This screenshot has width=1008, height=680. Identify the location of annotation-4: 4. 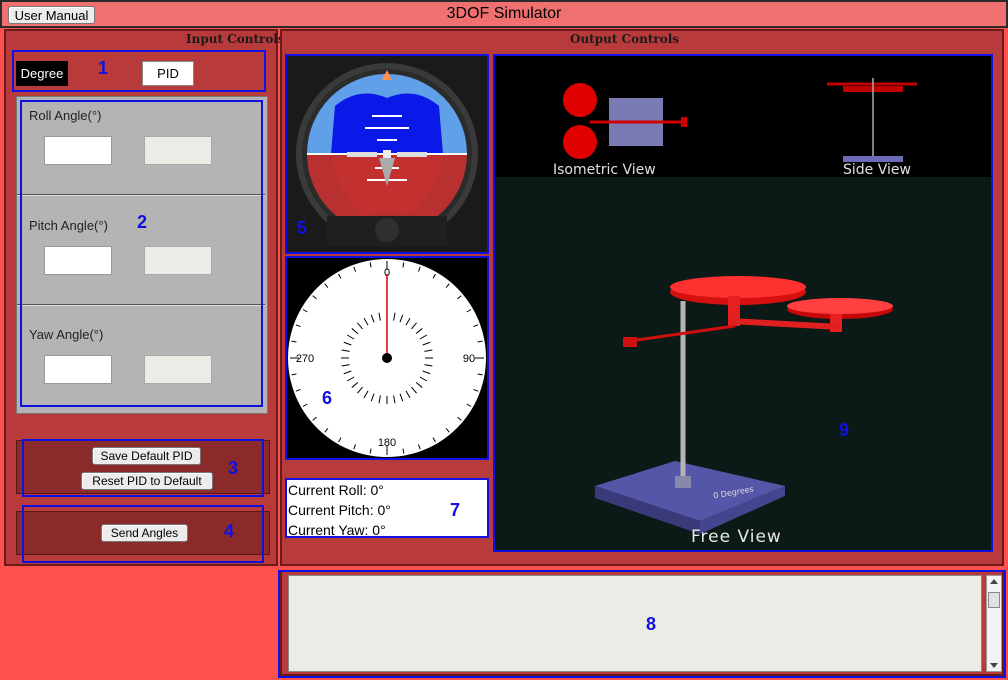
(229, 531).